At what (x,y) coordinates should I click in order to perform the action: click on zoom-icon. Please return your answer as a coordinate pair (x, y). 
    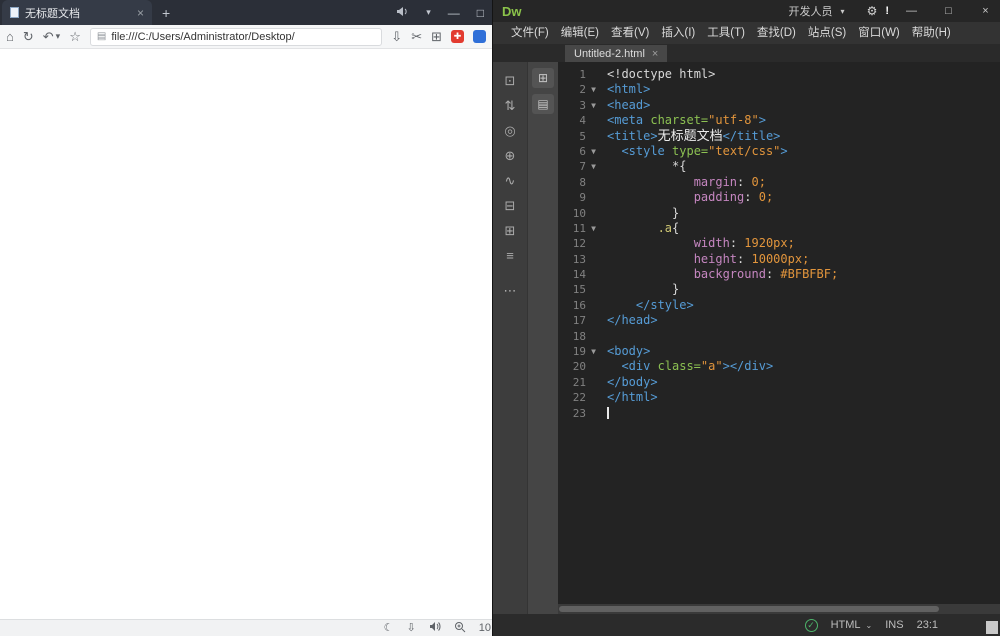
    Looking at the image, I should click on (460, 628).